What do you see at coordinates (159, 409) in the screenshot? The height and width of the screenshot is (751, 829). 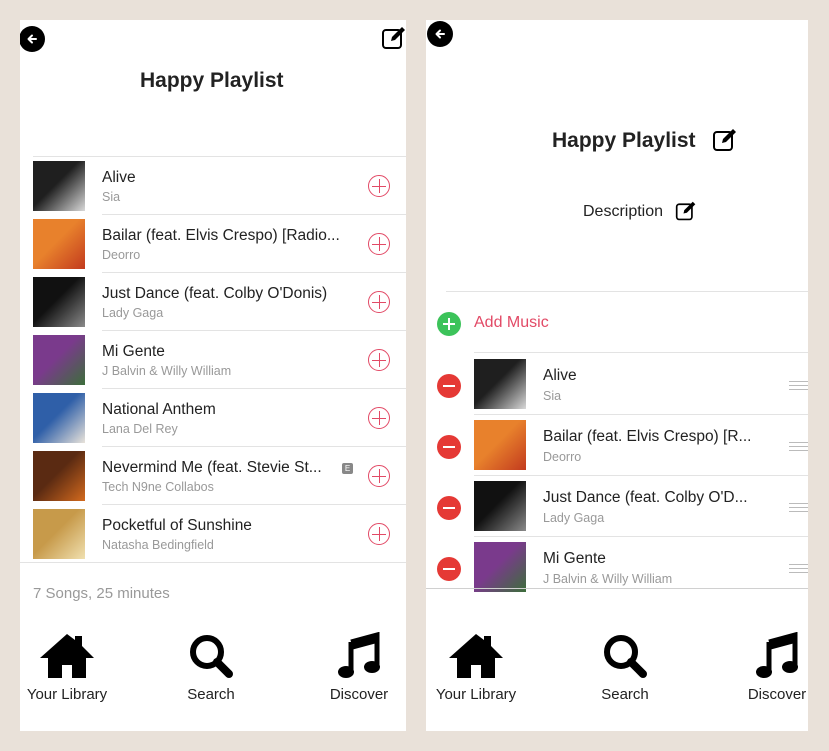 I see `song-title: National Anthem` at bounding box center [159, 409].